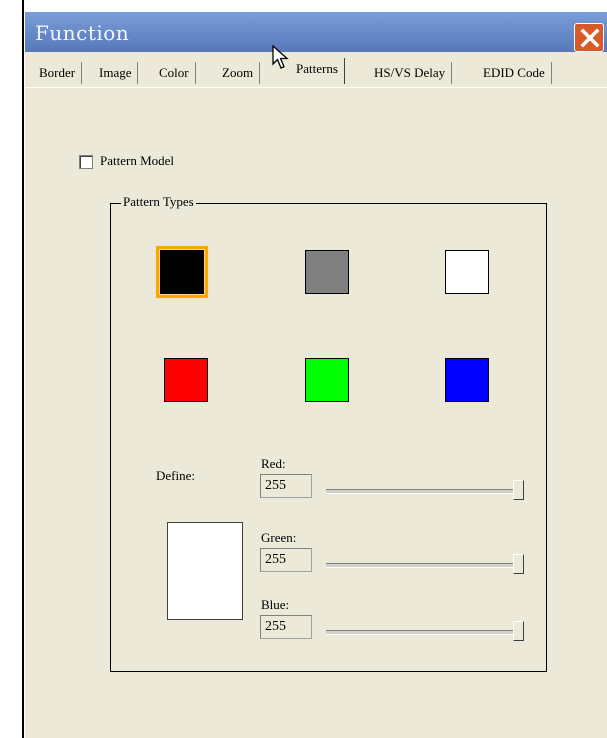 The image size is (607, 738). Describe the element at coordinates (467, 272) in the screenshot. I see `swatch-white` at that location.